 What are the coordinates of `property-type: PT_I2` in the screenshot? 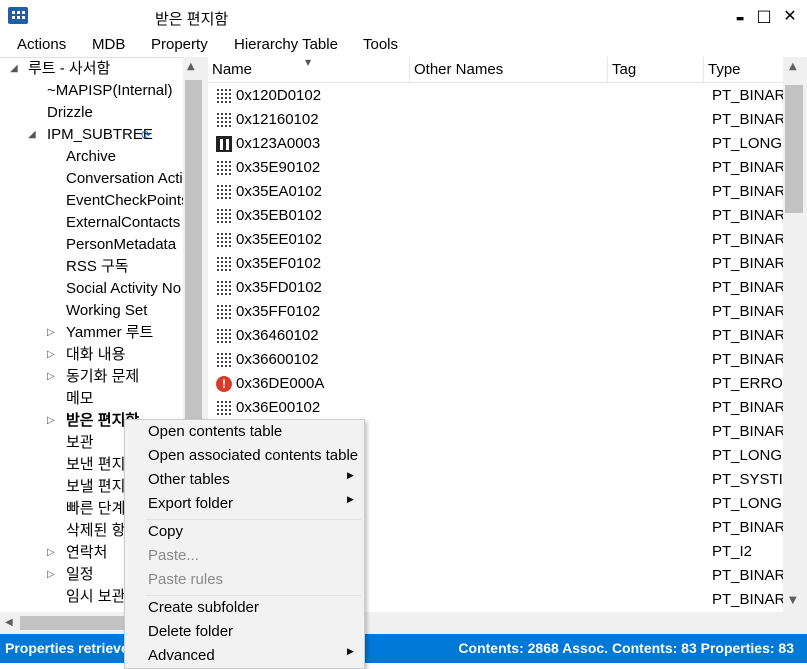 It's located at (732, 551).